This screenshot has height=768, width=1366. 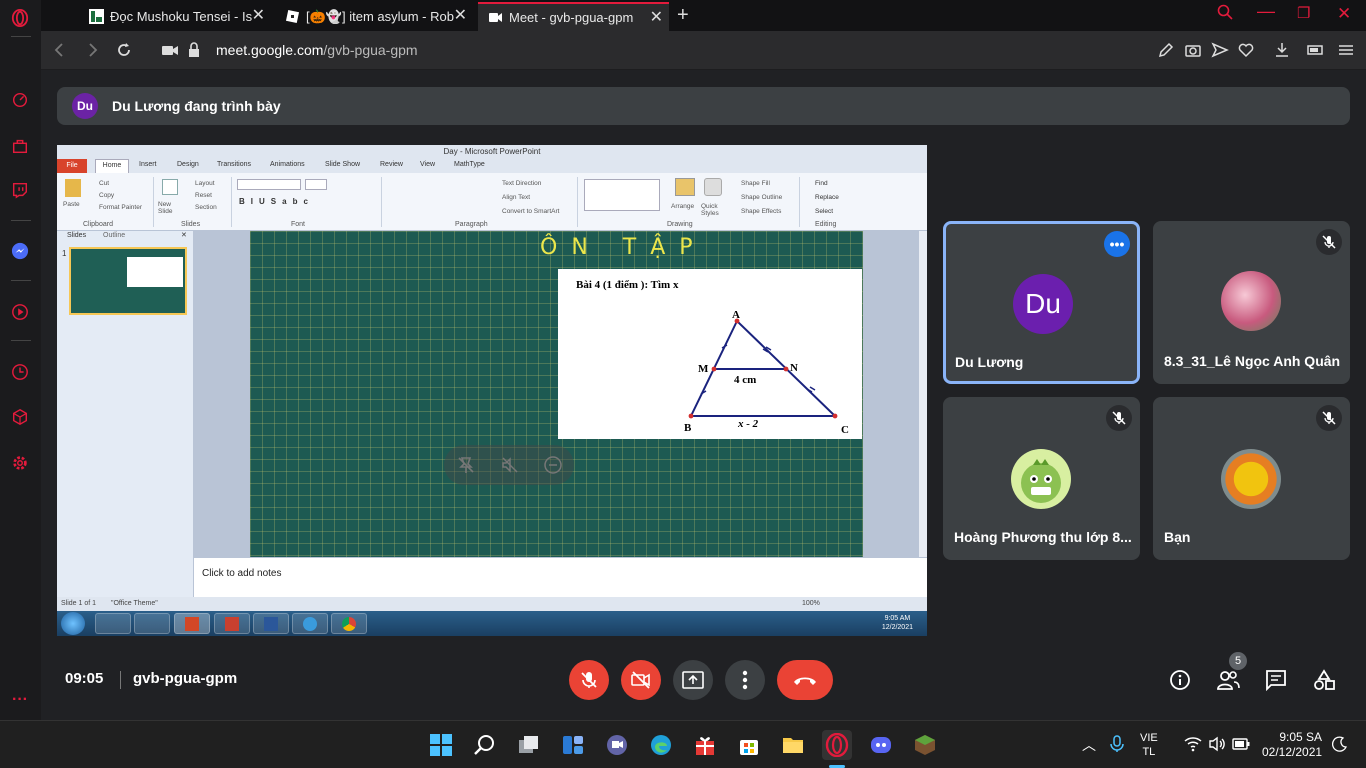 I want to click on label-bc-length: x - 2, so click(x=748, y=424).